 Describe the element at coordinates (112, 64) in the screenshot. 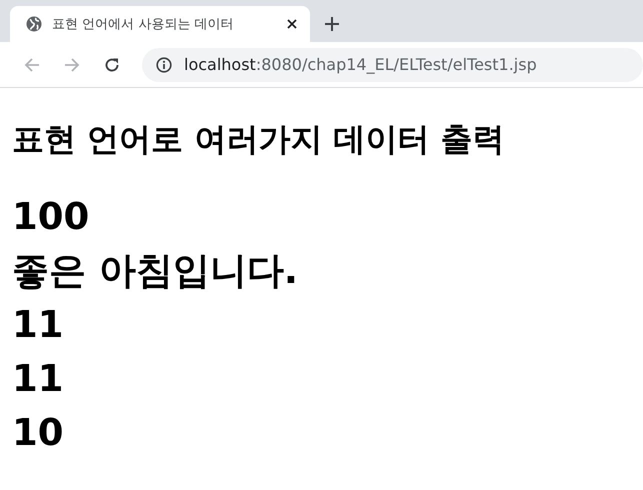

I see `reload-icon` at that location.